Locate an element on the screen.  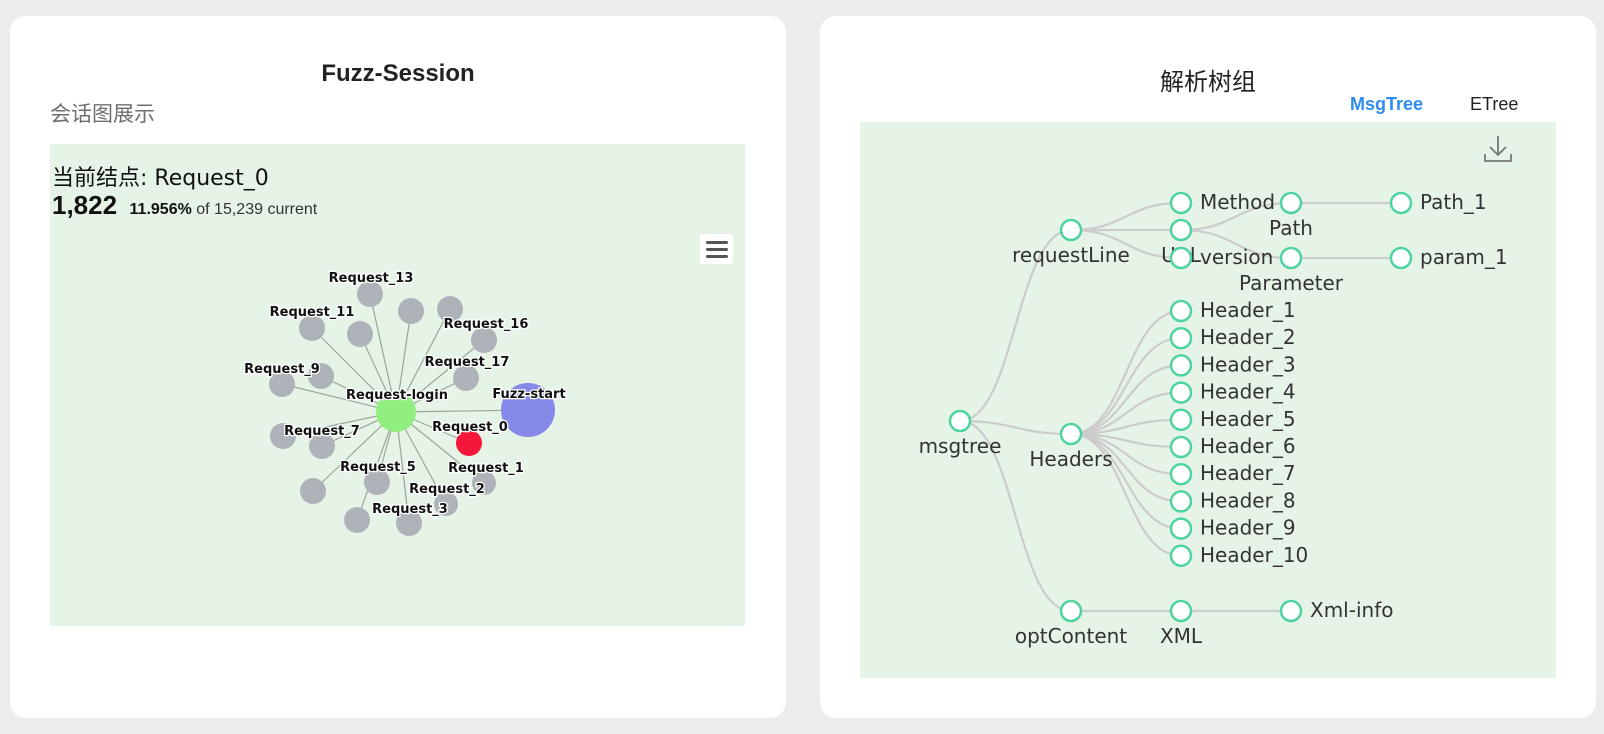
tree-node-version: version is located at coordinates (1221, 257).